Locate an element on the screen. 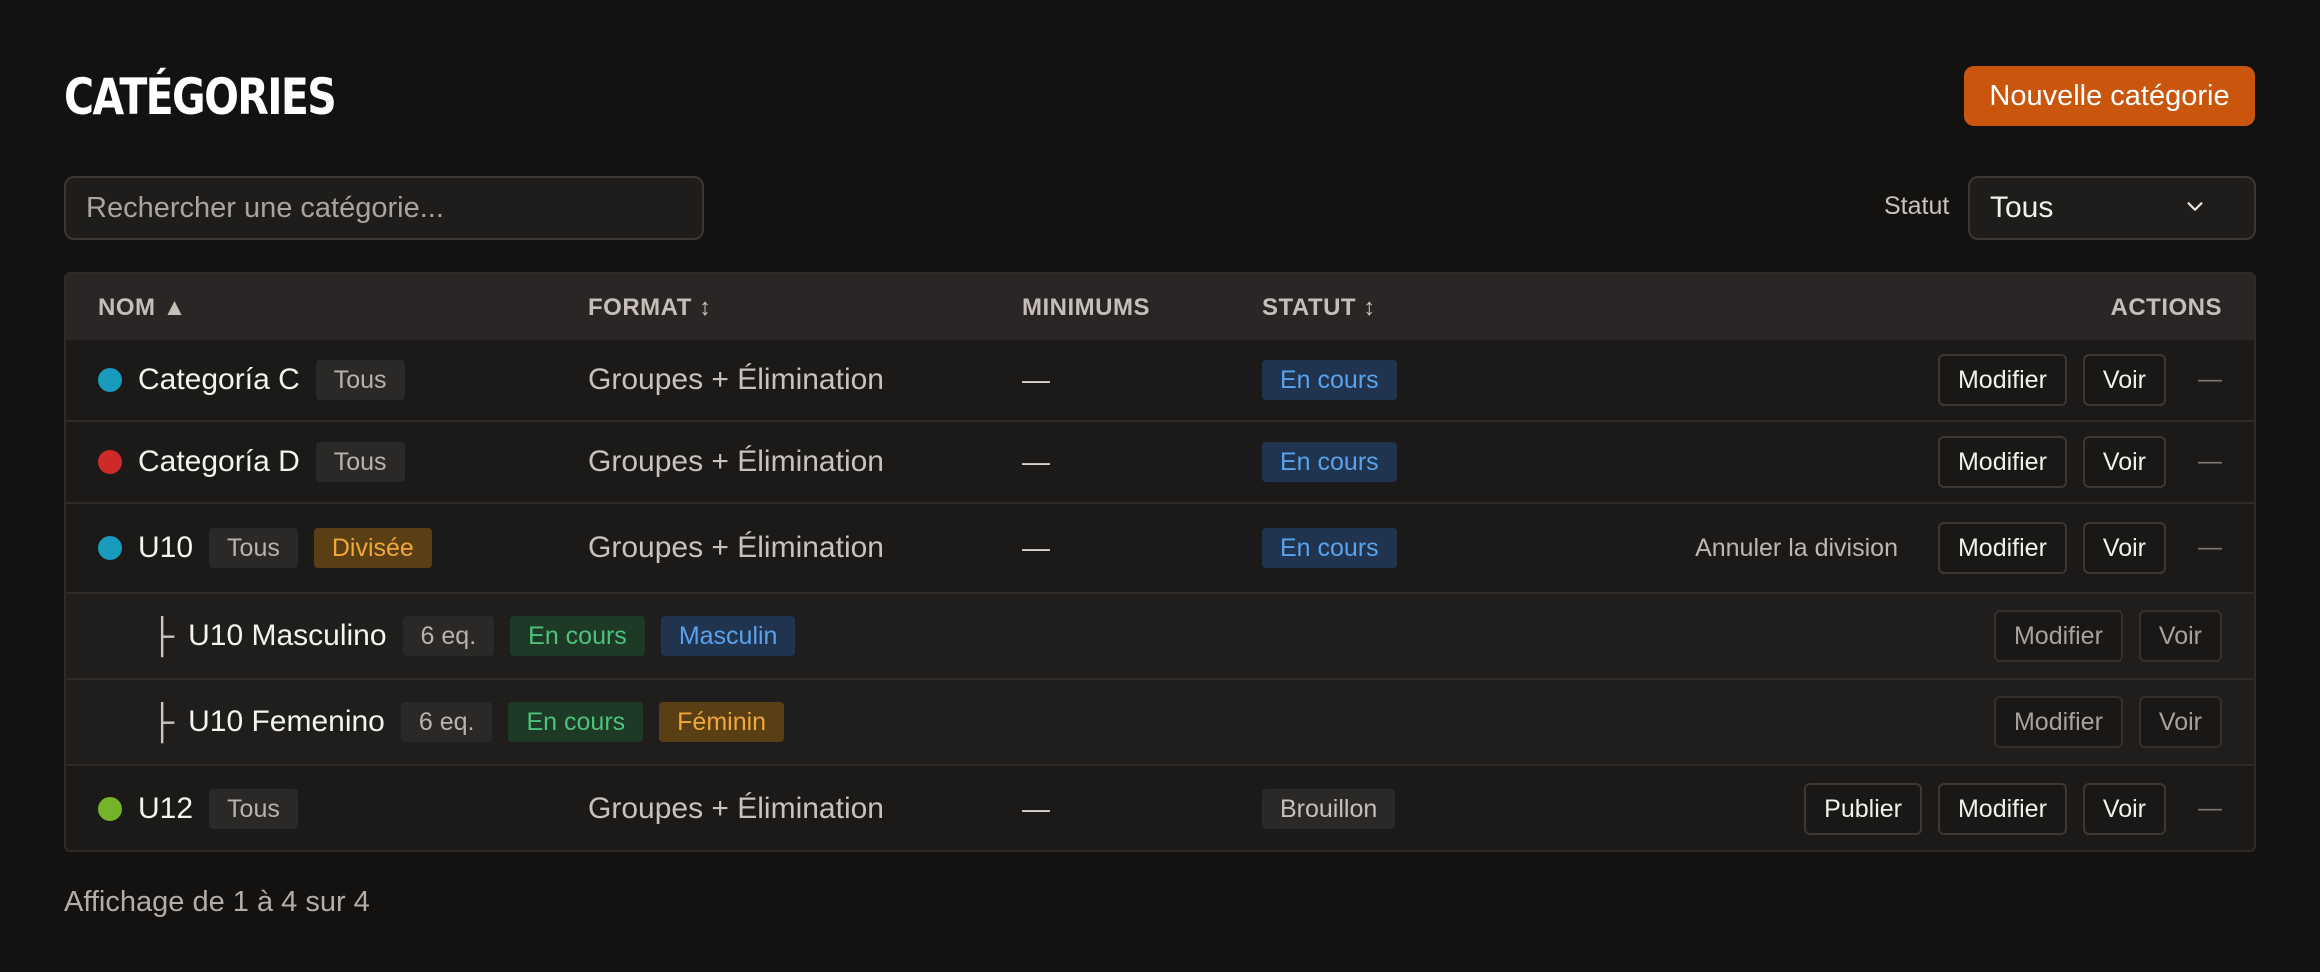 The image size is (2320, 972). status-badge: Brouillon is located at coordinates (1329, 809).